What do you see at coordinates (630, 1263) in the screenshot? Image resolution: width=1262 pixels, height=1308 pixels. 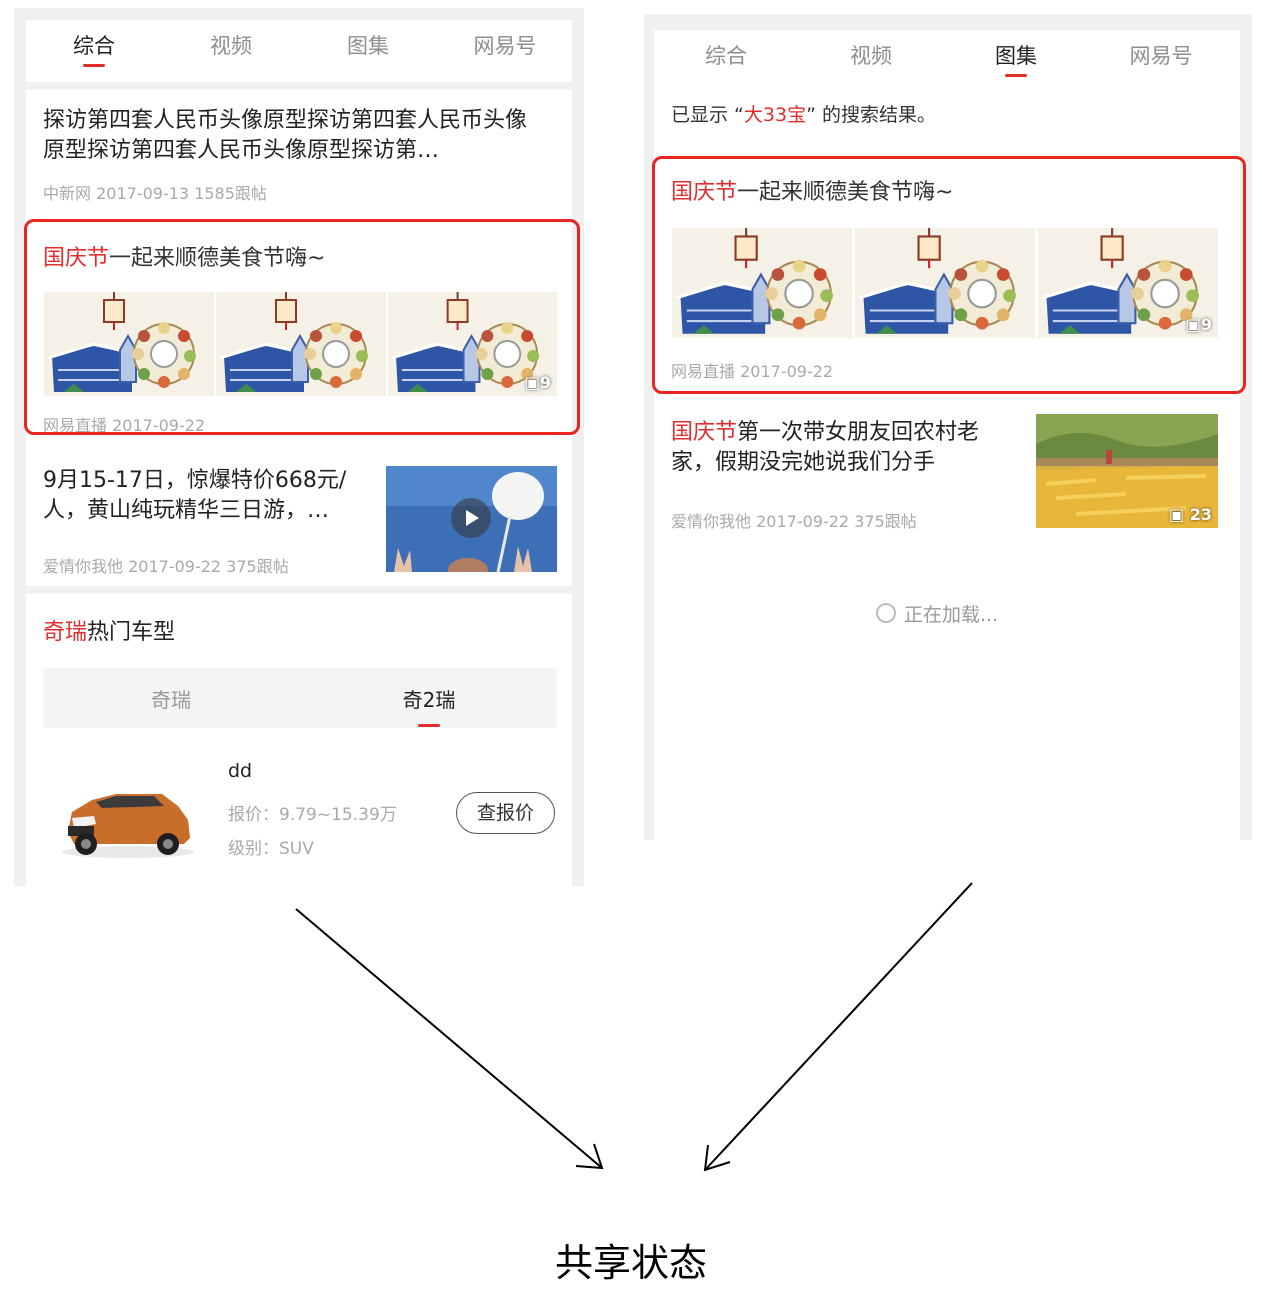 I see `caption: 共享状态` at bounding box center [630, 1263].